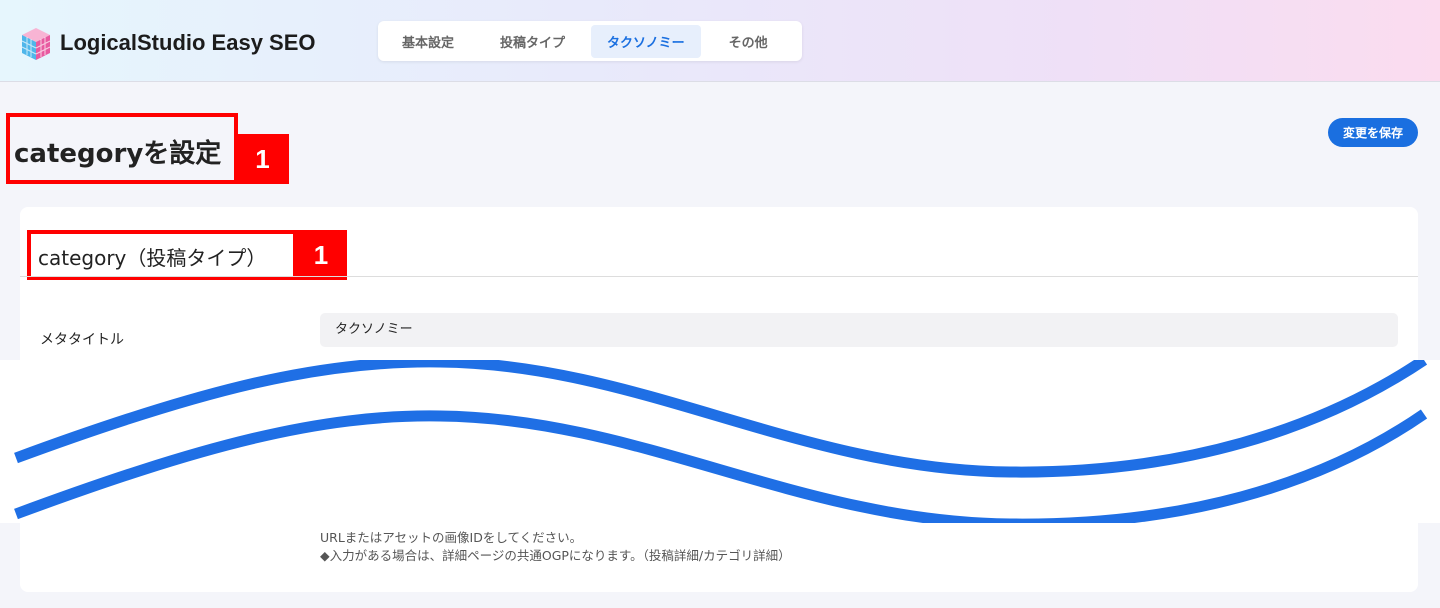 This screenshot has width=1440, height=608. I want to click on logo: LogicalStudio Easy SEO, so click(168, 43).